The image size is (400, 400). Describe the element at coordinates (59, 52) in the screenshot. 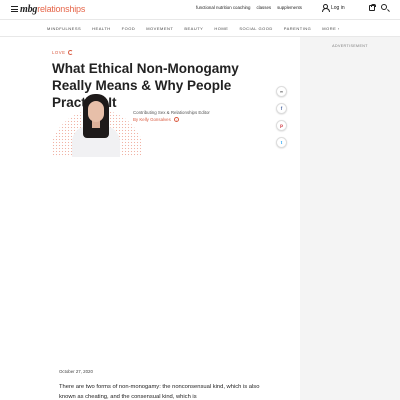

I see `category-label: LOVE` at that location.